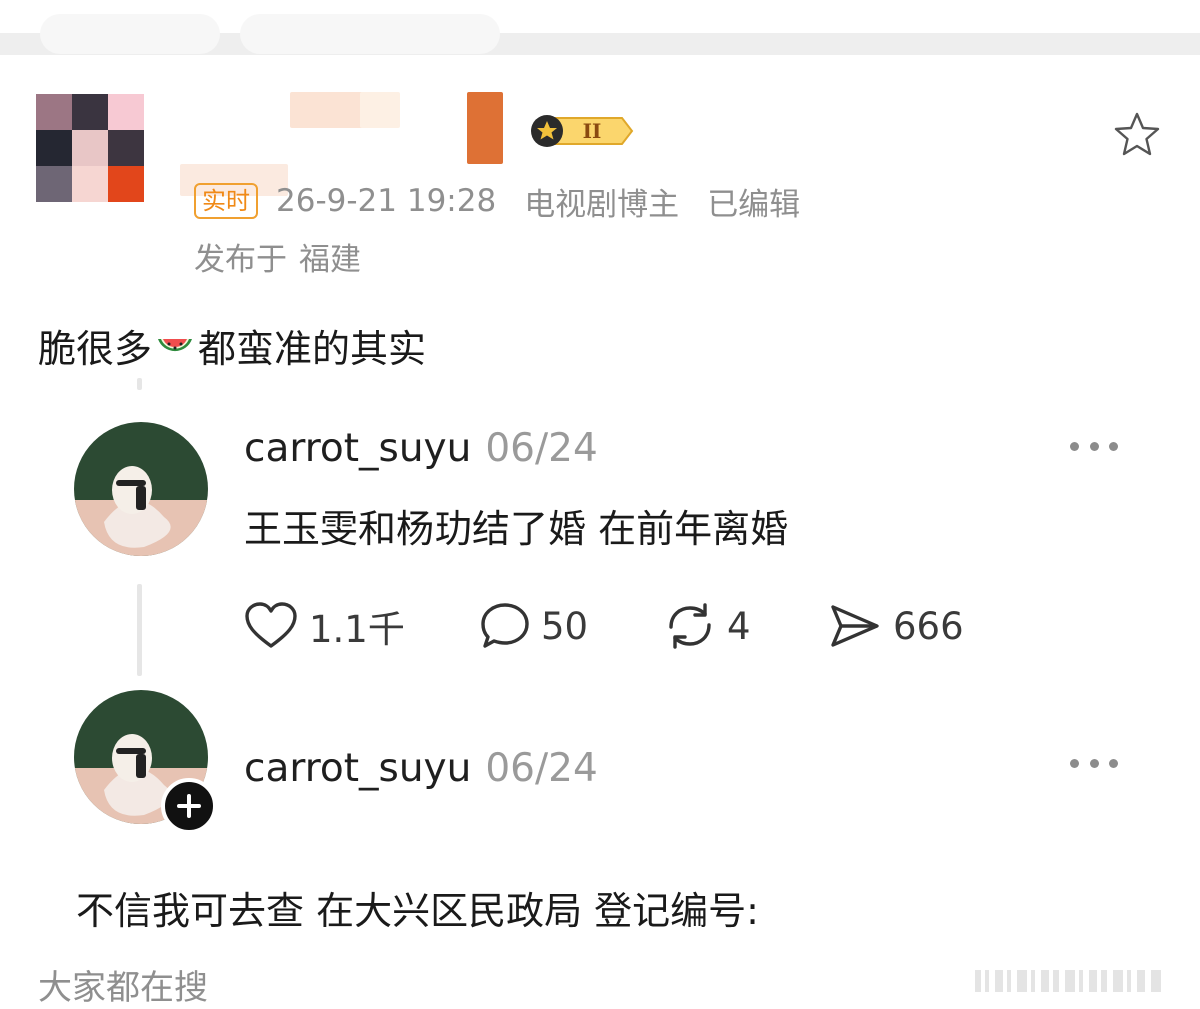 Image resolution: width=1200 pixels, height=1009 pixels. I want to click on like-button: 1.1千, so click(361, 626).